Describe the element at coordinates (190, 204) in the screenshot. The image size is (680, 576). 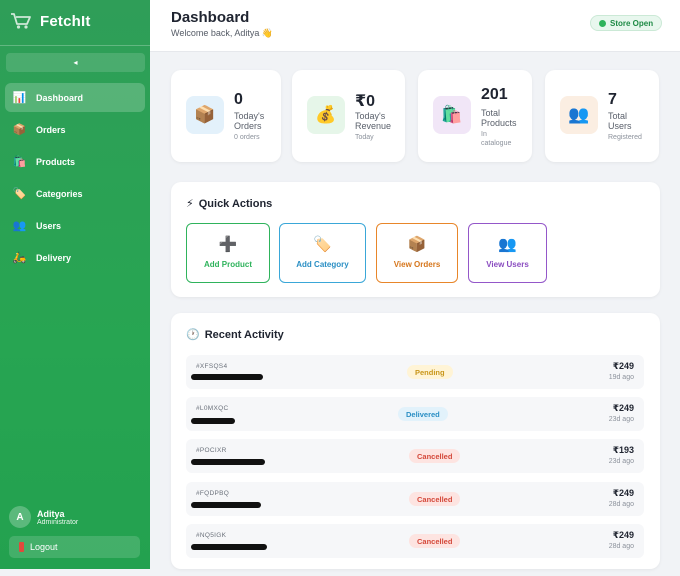
I see `lightning-icon: ⚡` at that location.